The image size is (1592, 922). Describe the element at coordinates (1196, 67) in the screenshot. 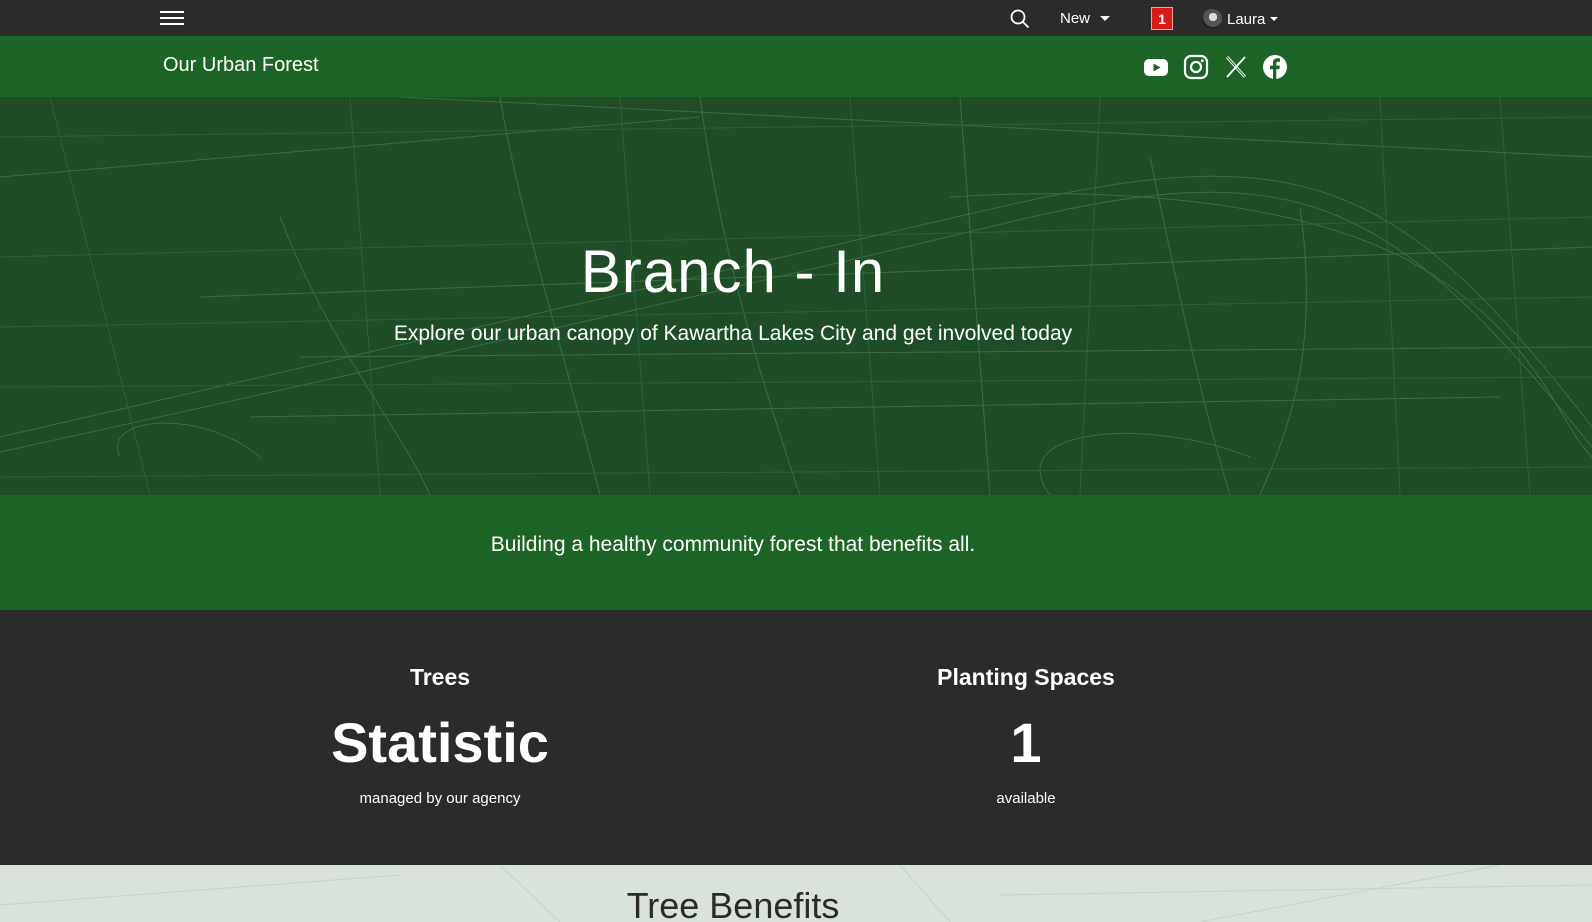

I see `instagram-icon` at that location.